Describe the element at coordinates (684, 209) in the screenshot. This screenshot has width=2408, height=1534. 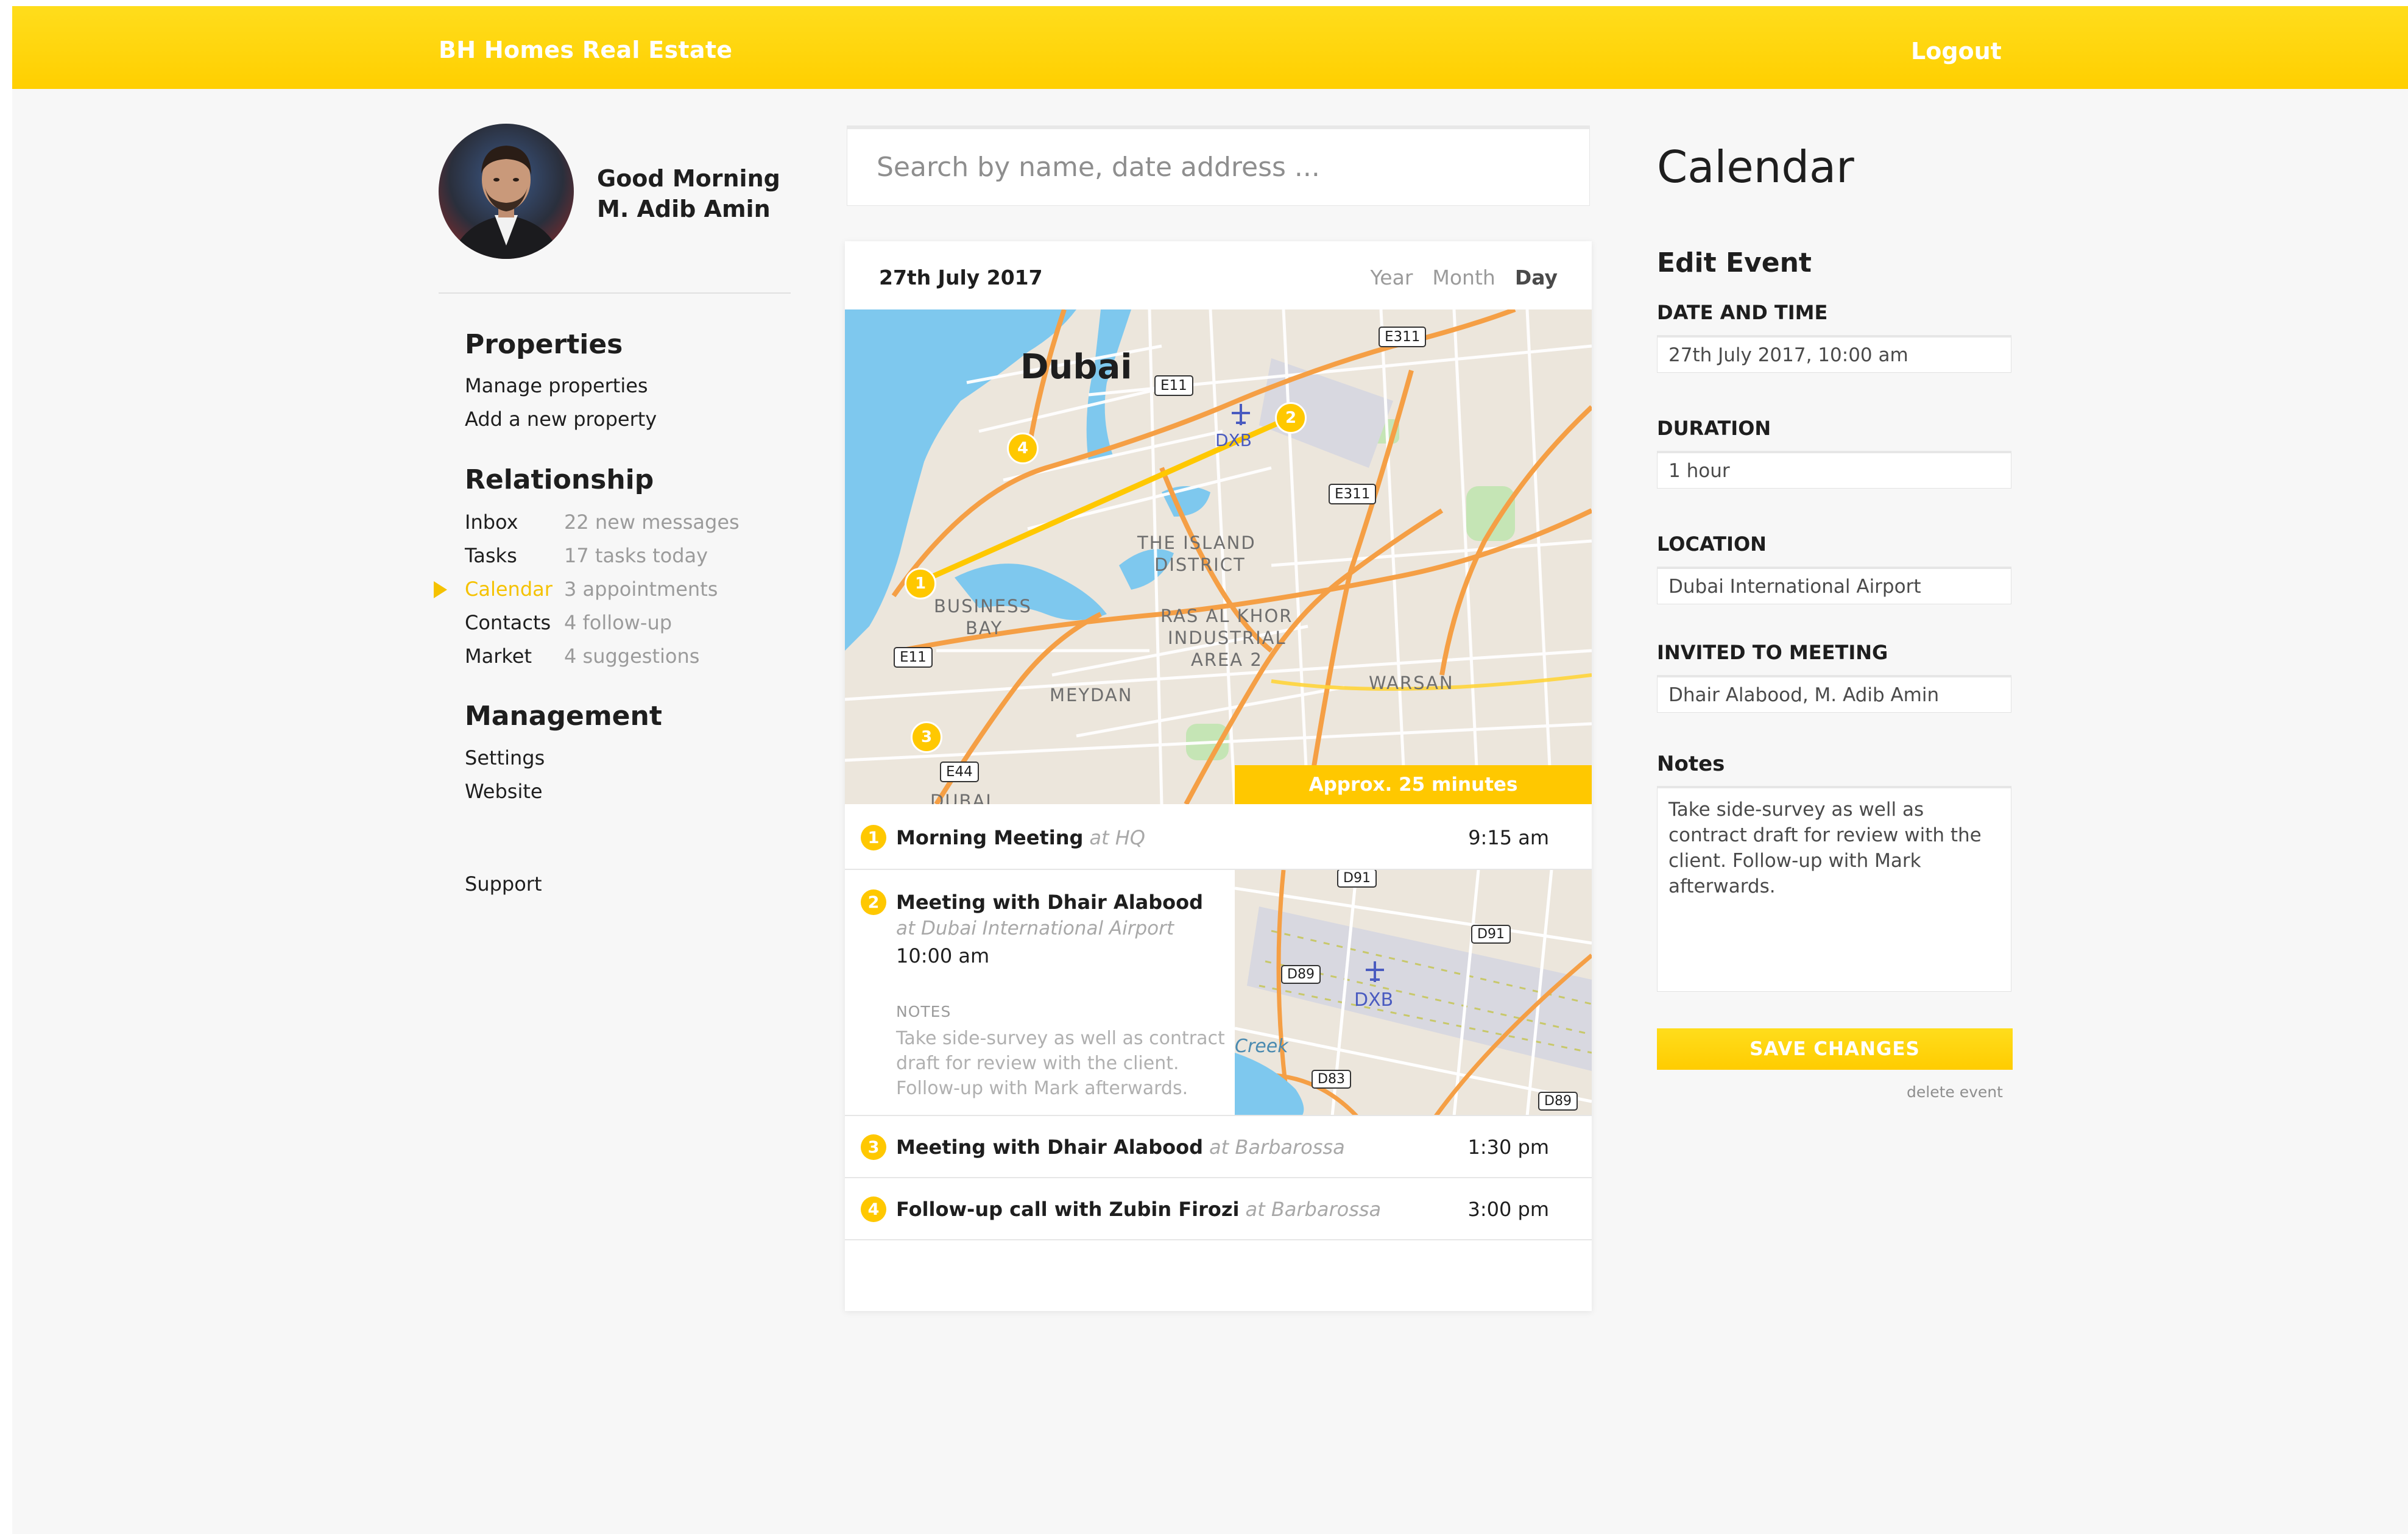
I see `user-name: M. Adib Amin` at that location.